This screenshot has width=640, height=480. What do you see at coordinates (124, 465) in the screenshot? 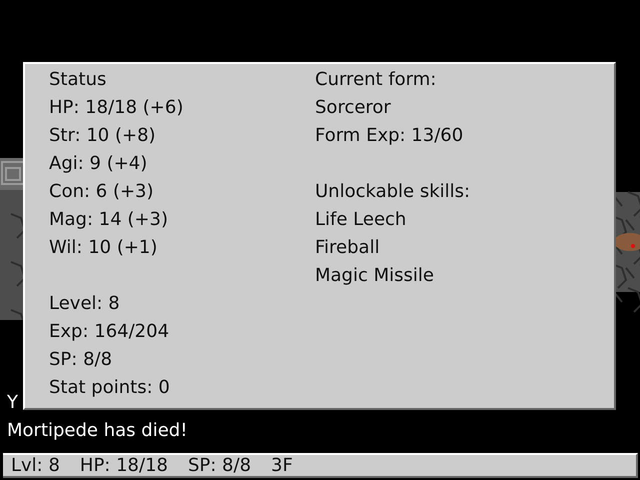
I see `status-readout: HP: 18/18` at bounding box center [124, 465].